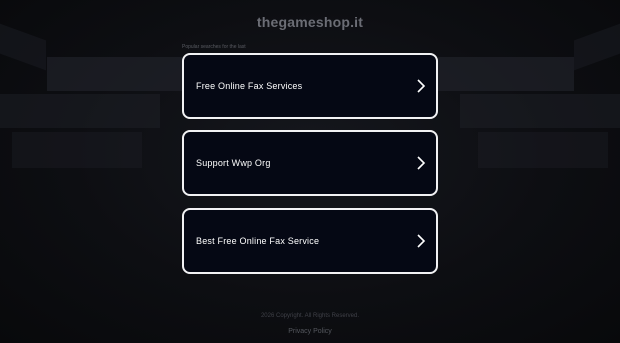  What do you see at coordinates (310, 22) in the screenshot?
I see `site-title: thegameshop.it` at bounding box center [310, 22].